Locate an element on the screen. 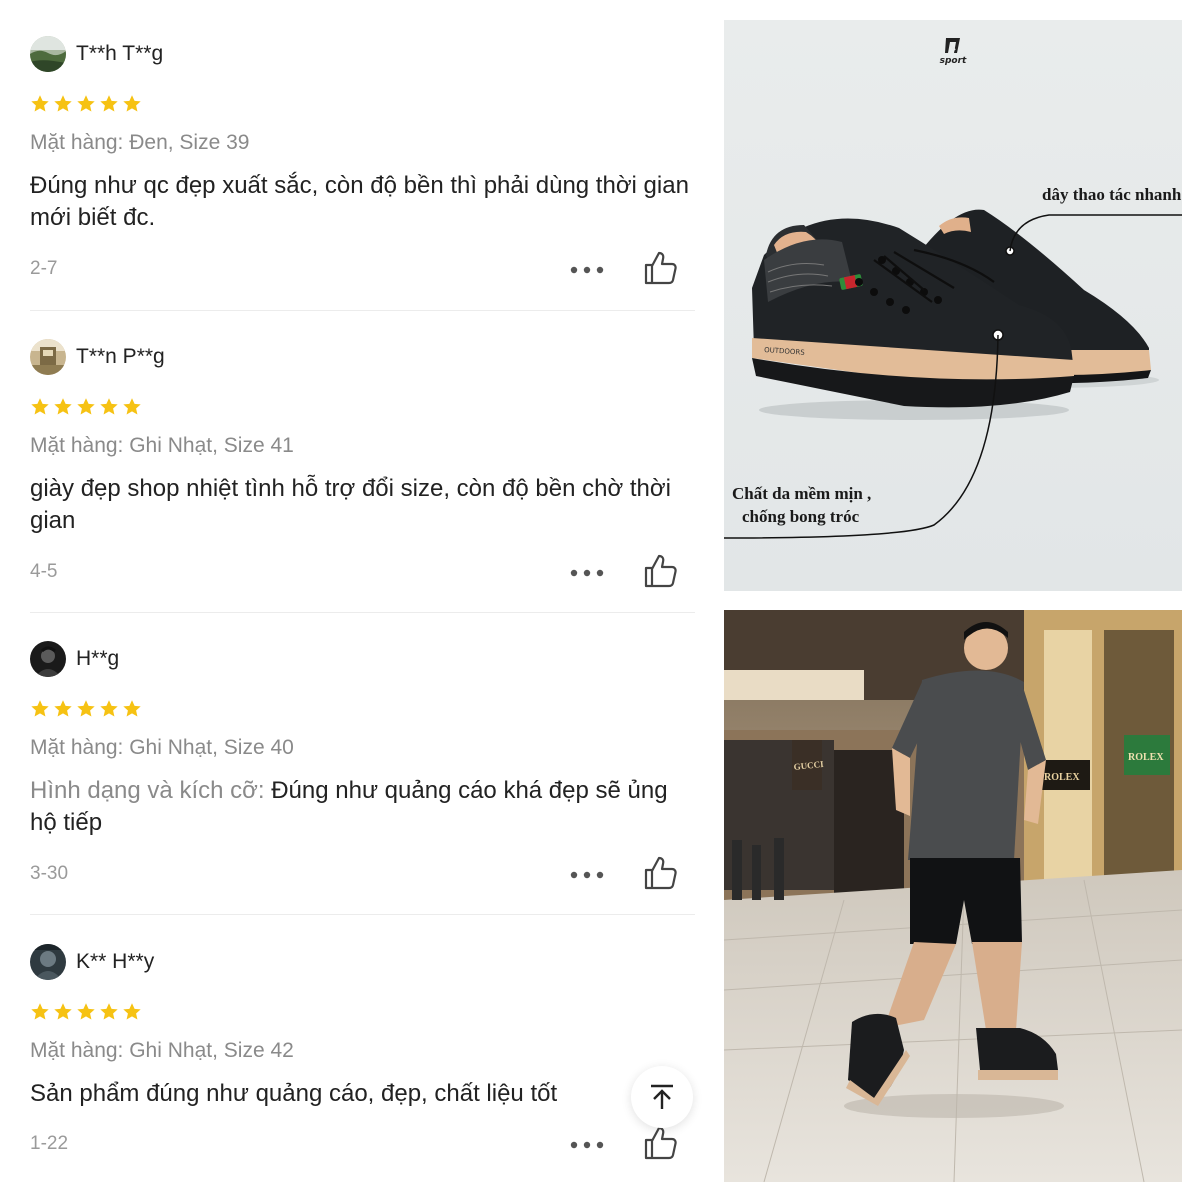  review-footer: 3-30 is located at coordinates (362, 875).